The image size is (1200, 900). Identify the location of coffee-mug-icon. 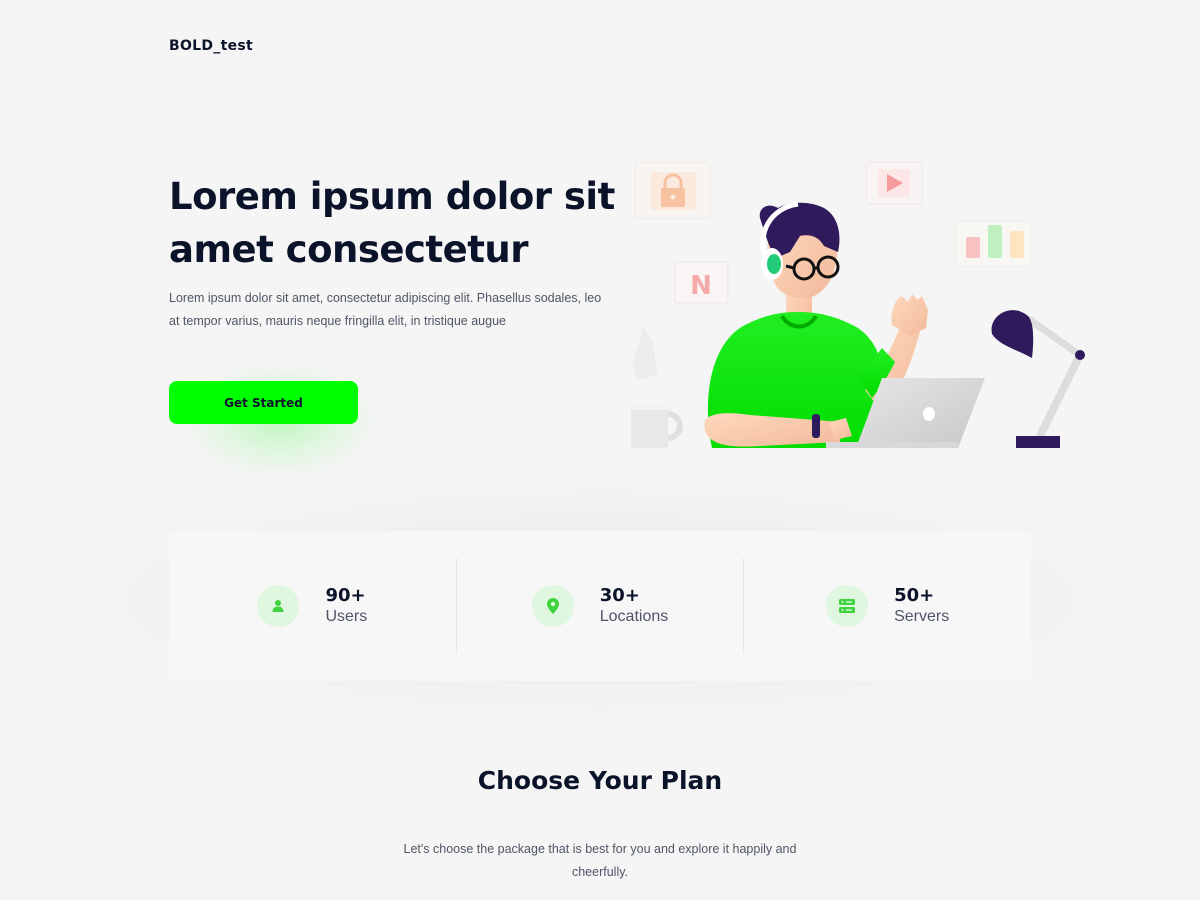
(657, 426).